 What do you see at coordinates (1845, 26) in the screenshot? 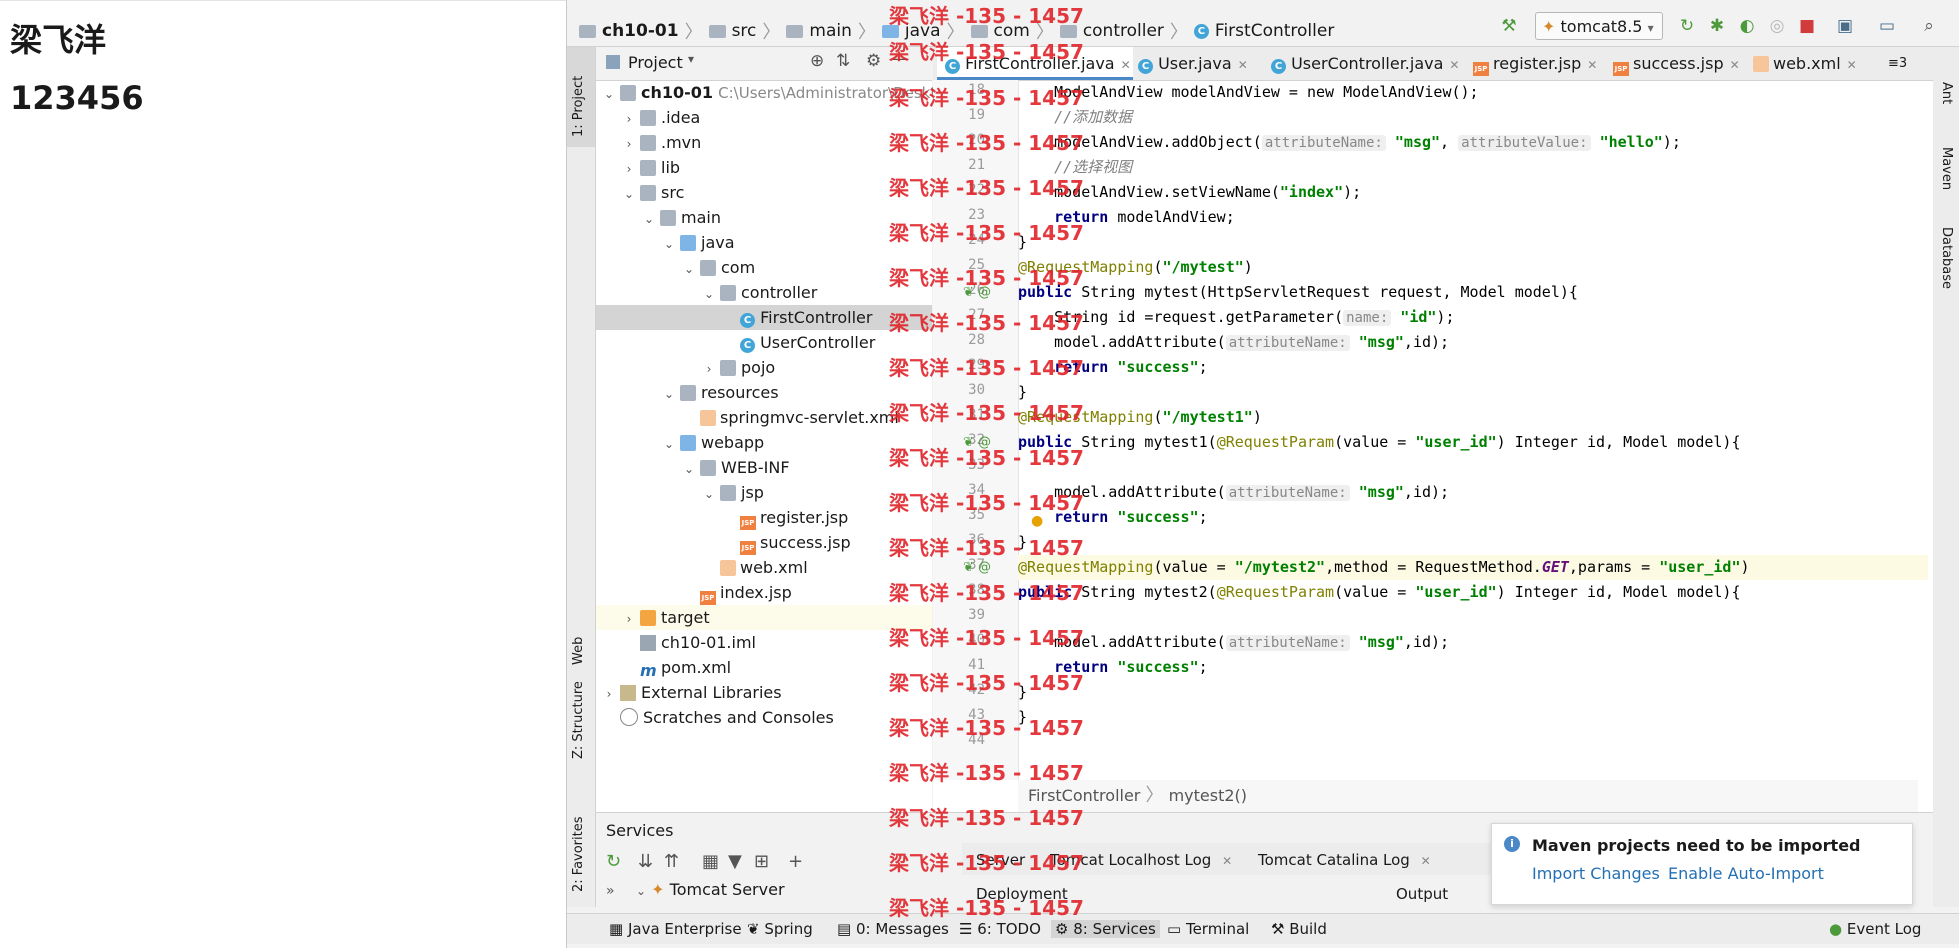
I see `project-structure-icon: ▣` at bounding box center [1845, 26].